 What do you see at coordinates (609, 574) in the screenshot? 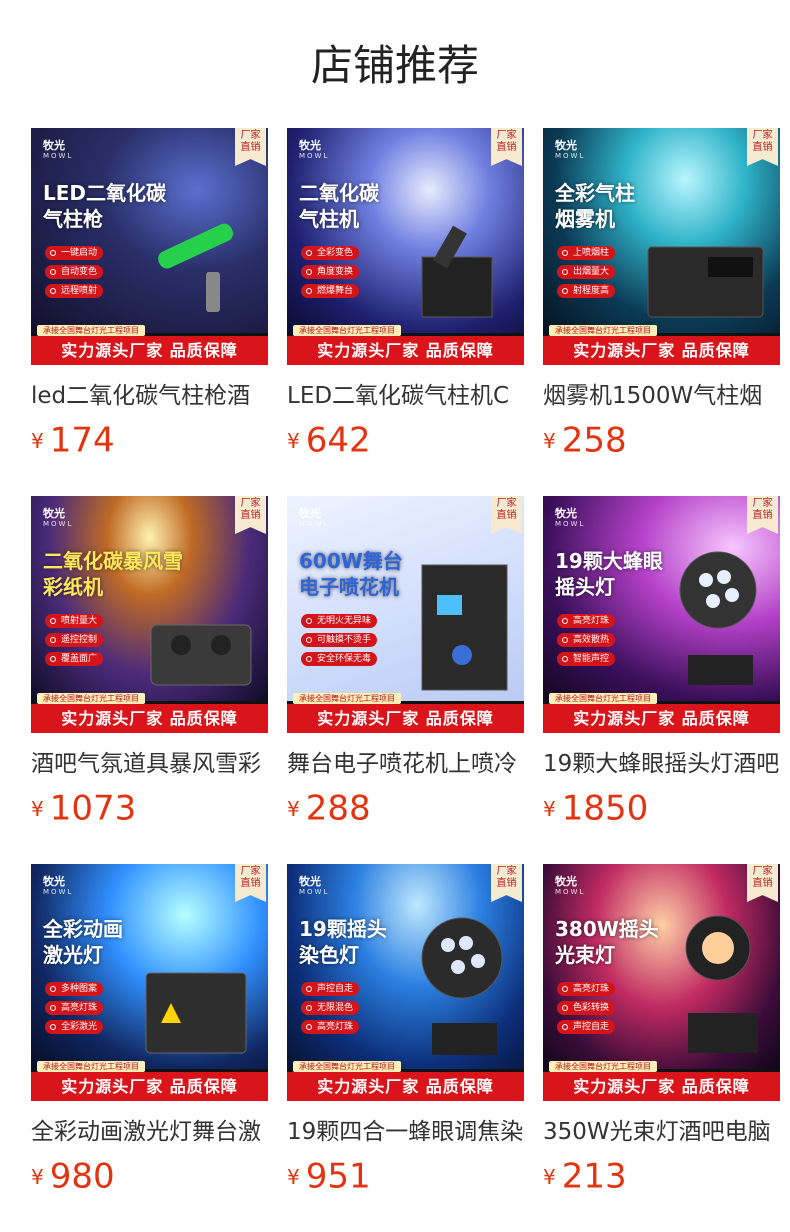
I see `image-headline: 19颗大蜂眼 摇头灯` at bounding box center [609, 574].